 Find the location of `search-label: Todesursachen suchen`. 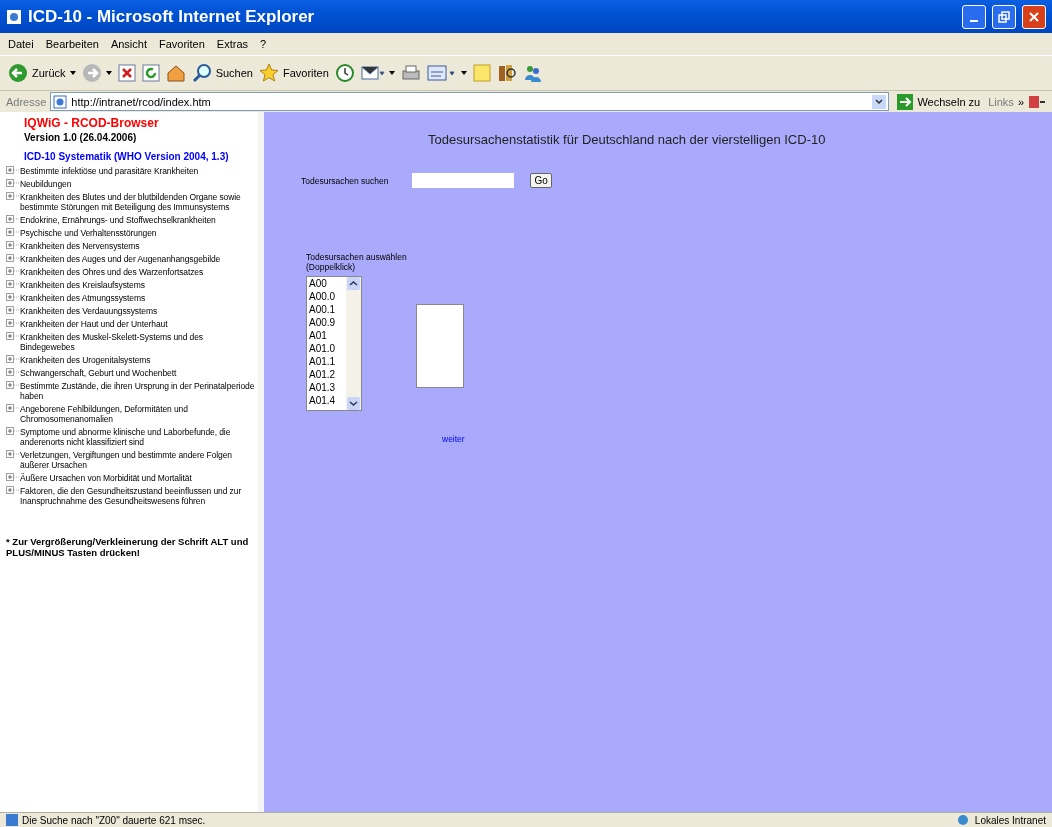

search-label: Todesursachen suchen is located at coordinates (345, 180).